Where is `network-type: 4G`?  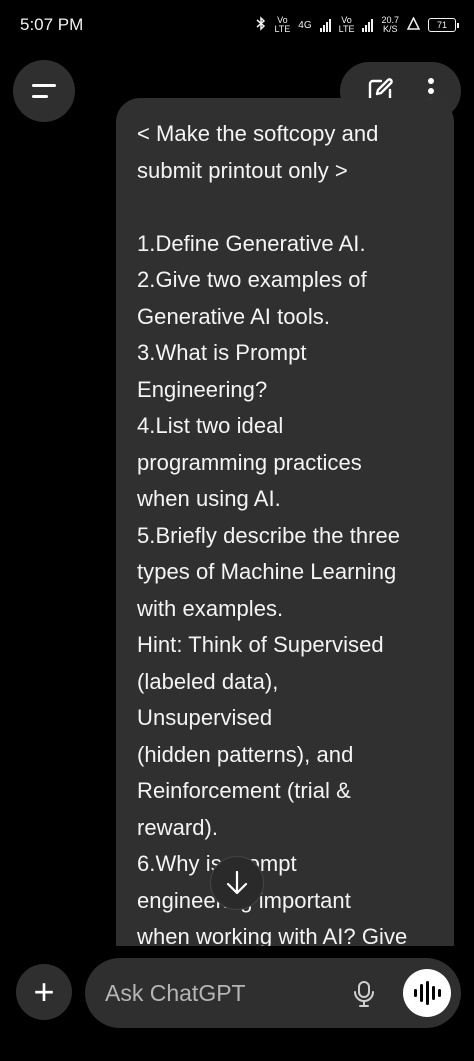
network-type: 4G is located at coordinates (305, 25).